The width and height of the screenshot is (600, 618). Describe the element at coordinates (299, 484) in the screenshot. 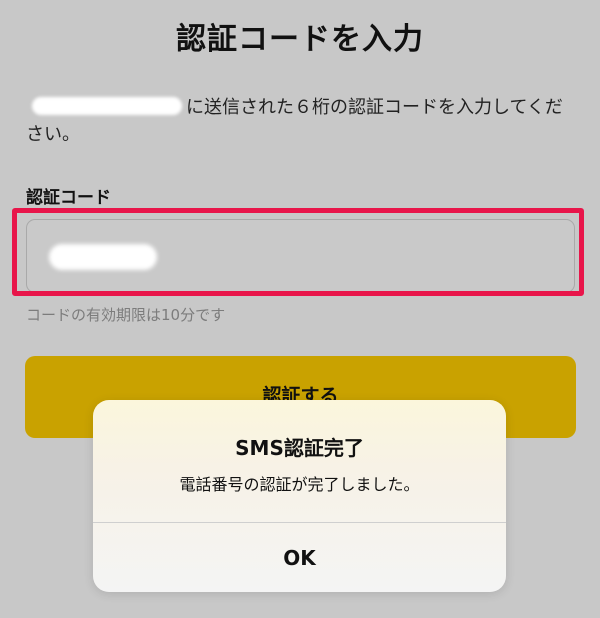

I see `alert-message: 電話番号の認証が完了しました。` at that location.